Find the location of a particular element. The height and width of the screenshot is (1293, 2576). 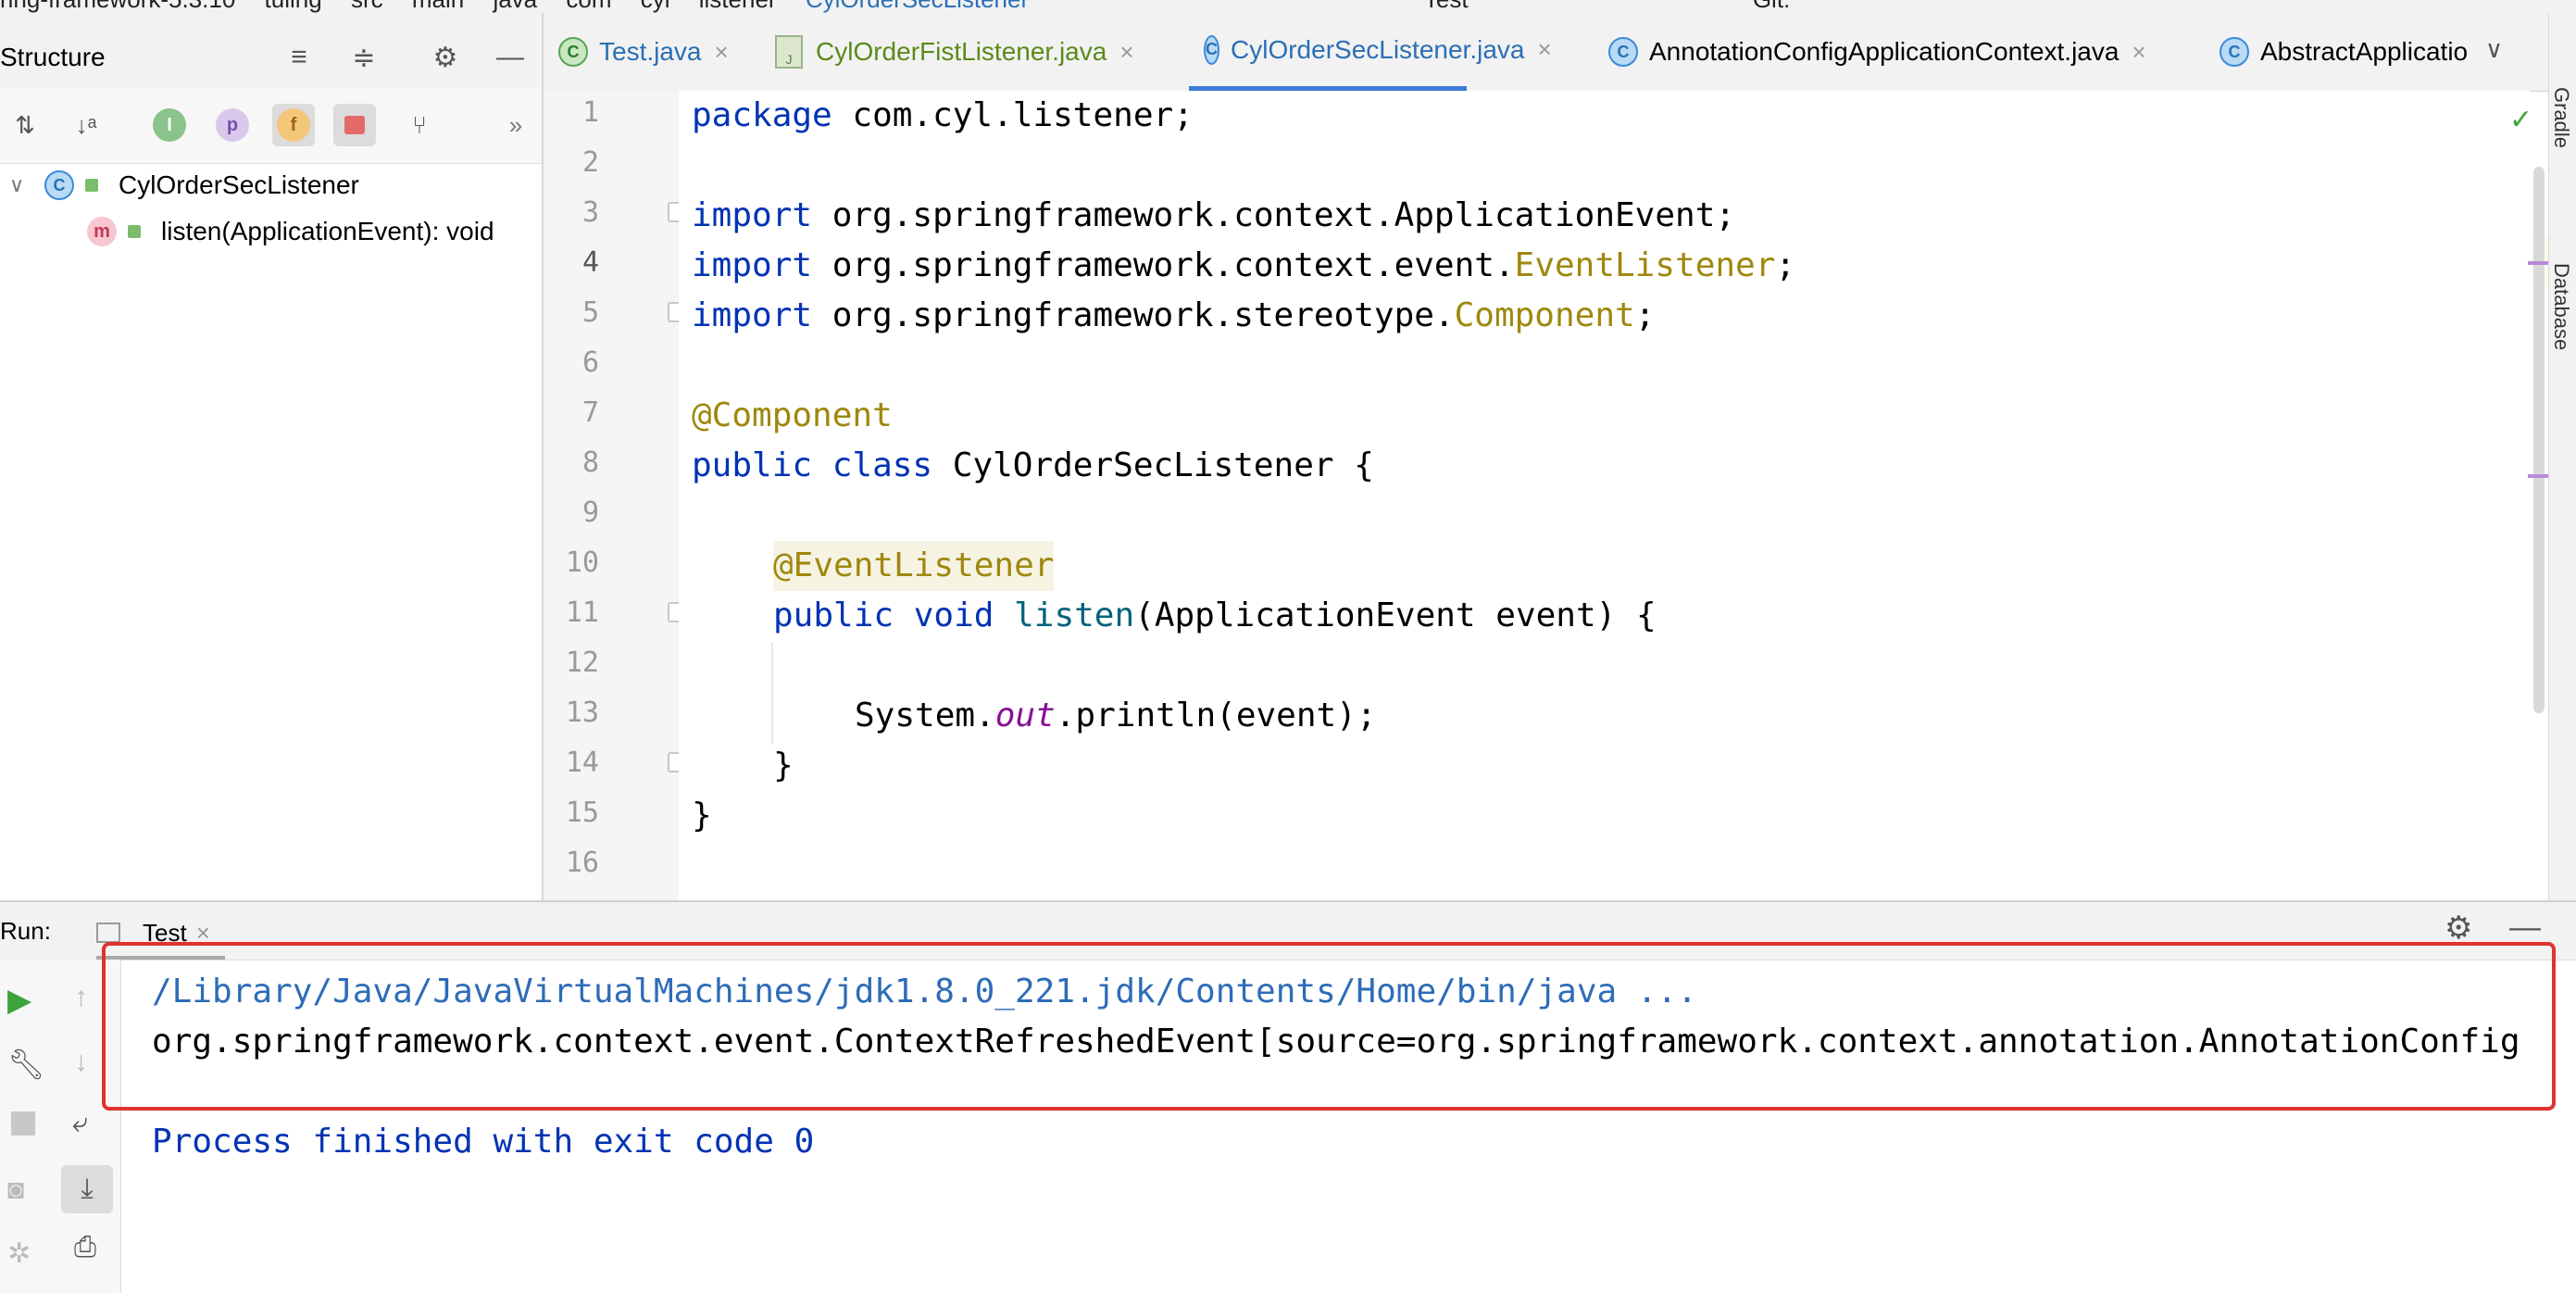

method-icon: m is located at coordinates (102, 231).